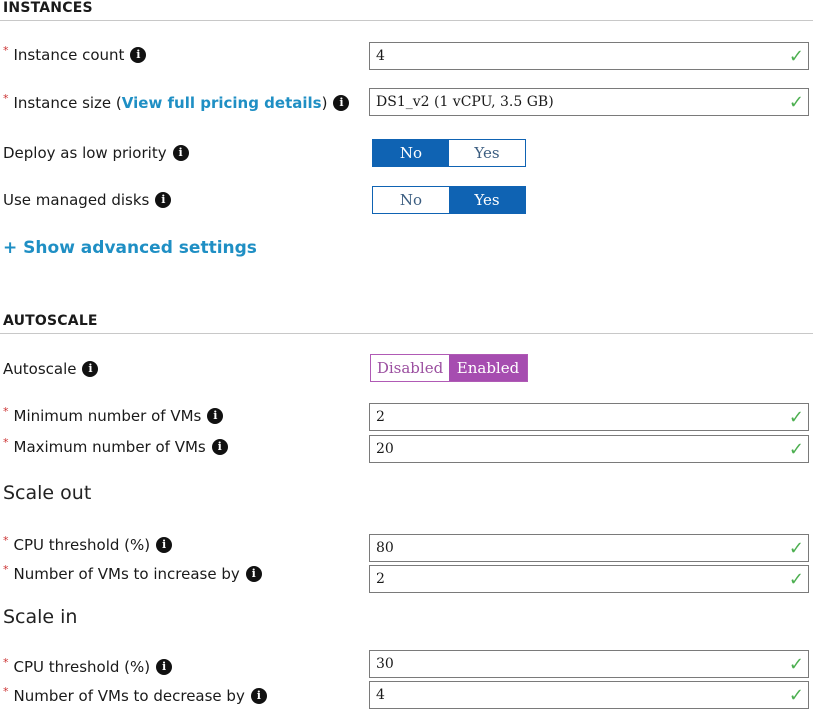 This screenshot has height=710, width=813. I want to click on low-priority-yes-option: Yes, so click(487, 153).